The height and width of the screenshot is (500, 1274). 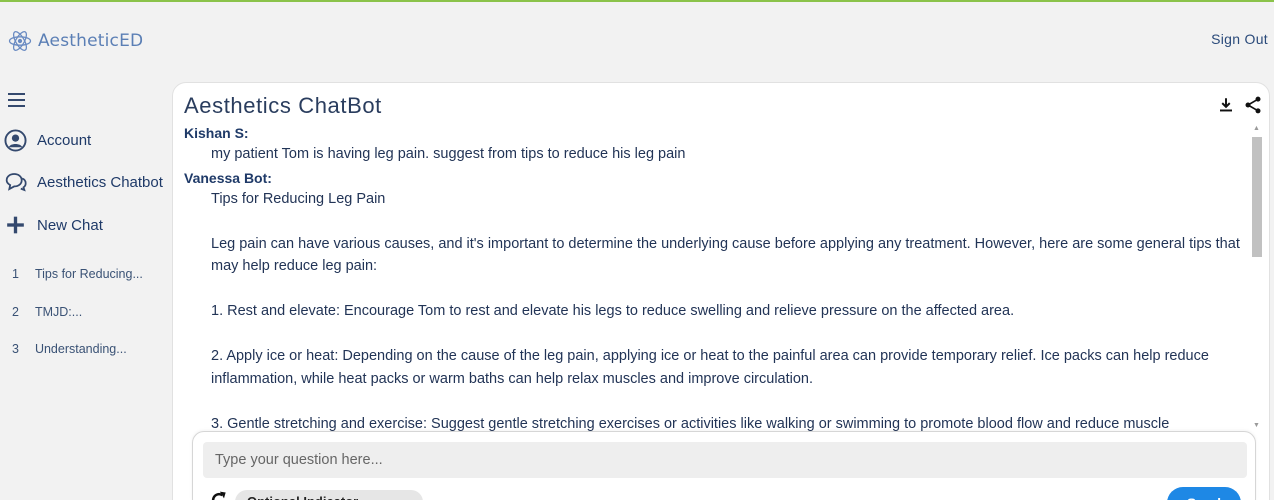 What do you see at coordinates (100, 182) in the screenshot?
I see `sidebar-item-label: Aesthetics Chatbot` at bounding box center [100, 182].